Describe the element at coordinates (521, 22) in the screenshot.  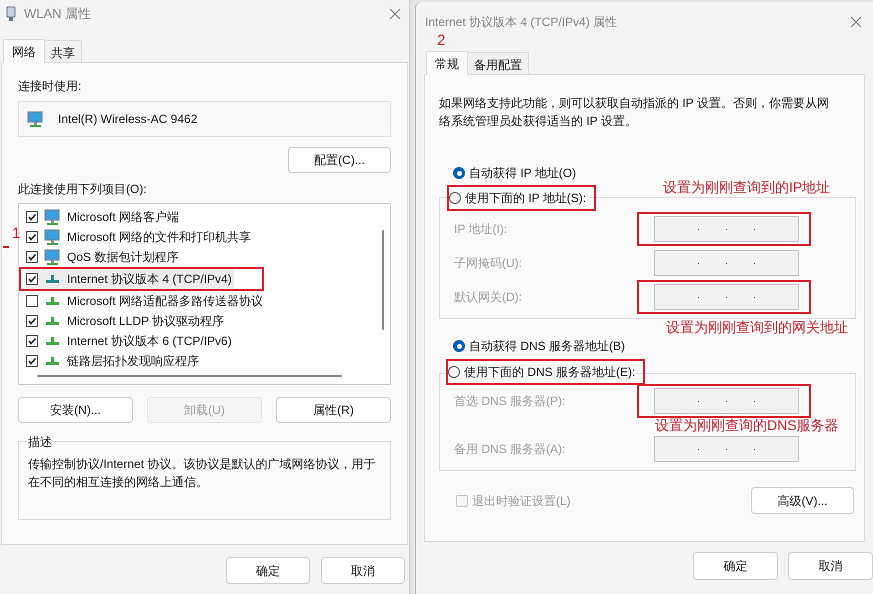
I see `window-title: Internet 协议版本 4 (TCP/IPv4) 属性` at that location.